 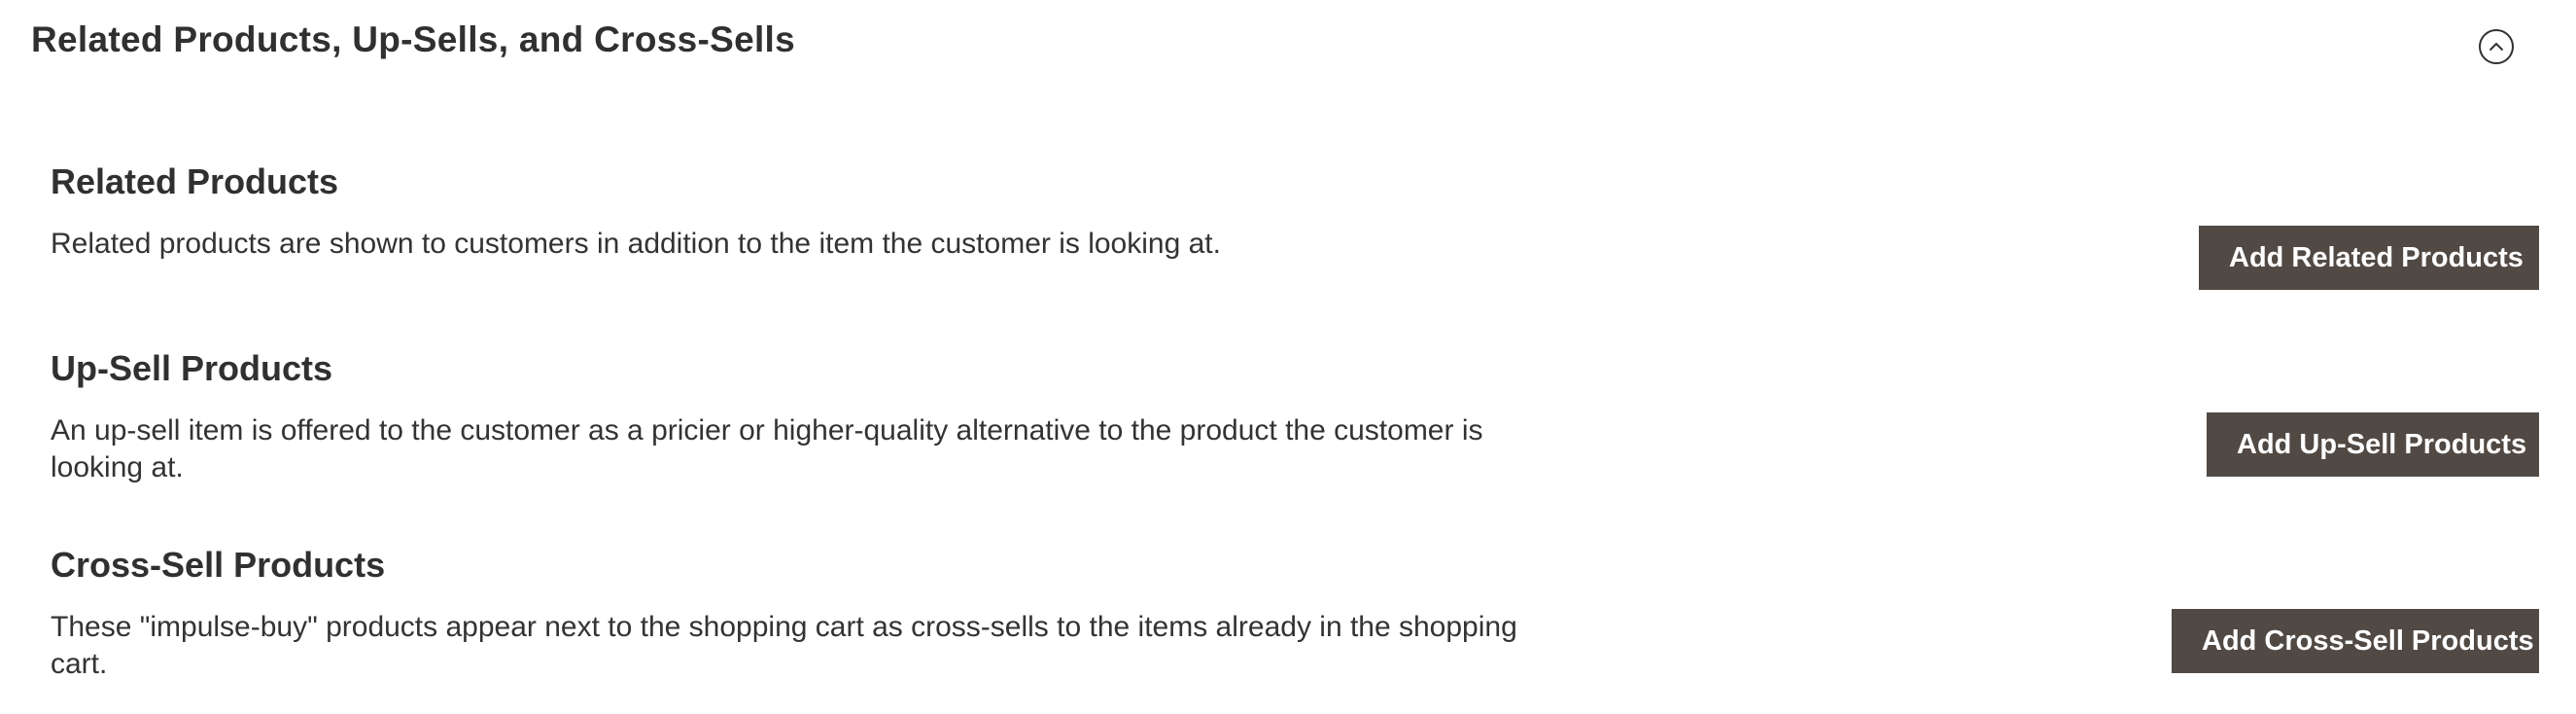 I want to click on related-products-heading: Related Products, so click(x=195, y=181).